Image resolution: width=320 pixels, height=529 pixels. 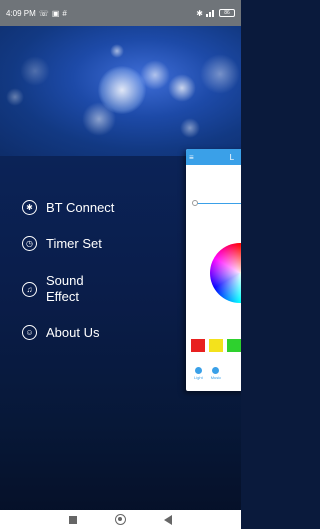 What do you see at coordinates (225, 273) in the screenshot?
I see `color-wheel` at bounding box center [225, 273].